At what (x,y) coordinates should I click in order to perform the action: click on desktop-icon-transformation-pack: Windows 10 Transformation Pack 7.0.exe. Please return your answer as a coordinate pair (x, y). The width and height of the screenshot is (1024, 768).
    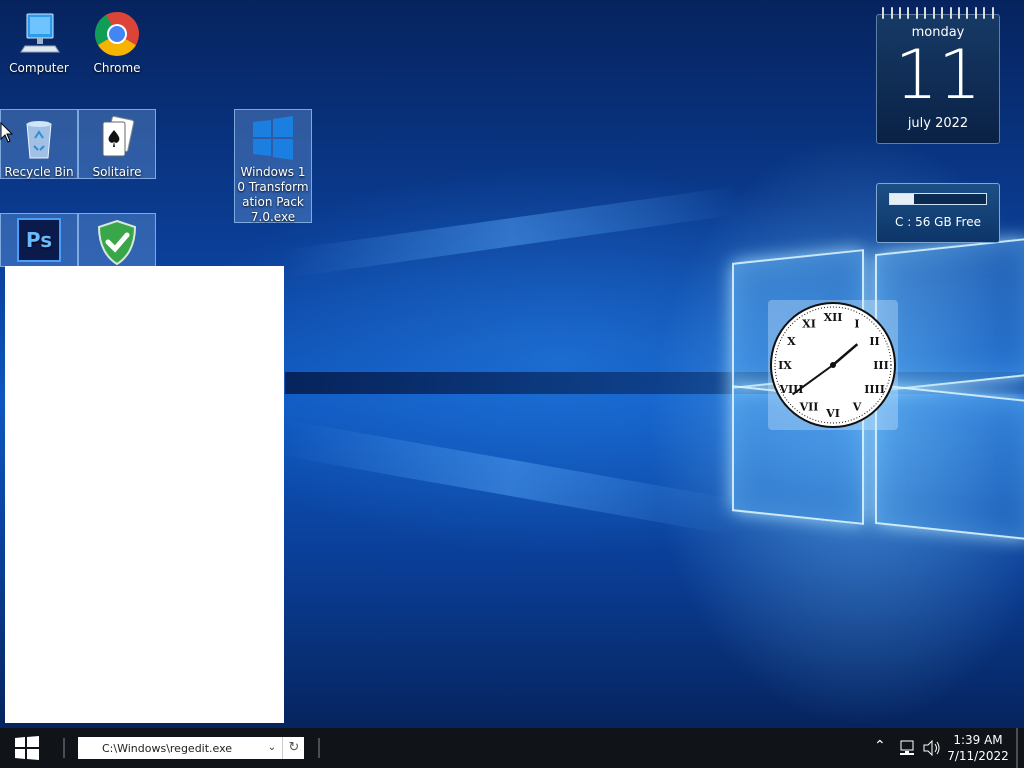
    Looking at the image, I should click on (273, 166).